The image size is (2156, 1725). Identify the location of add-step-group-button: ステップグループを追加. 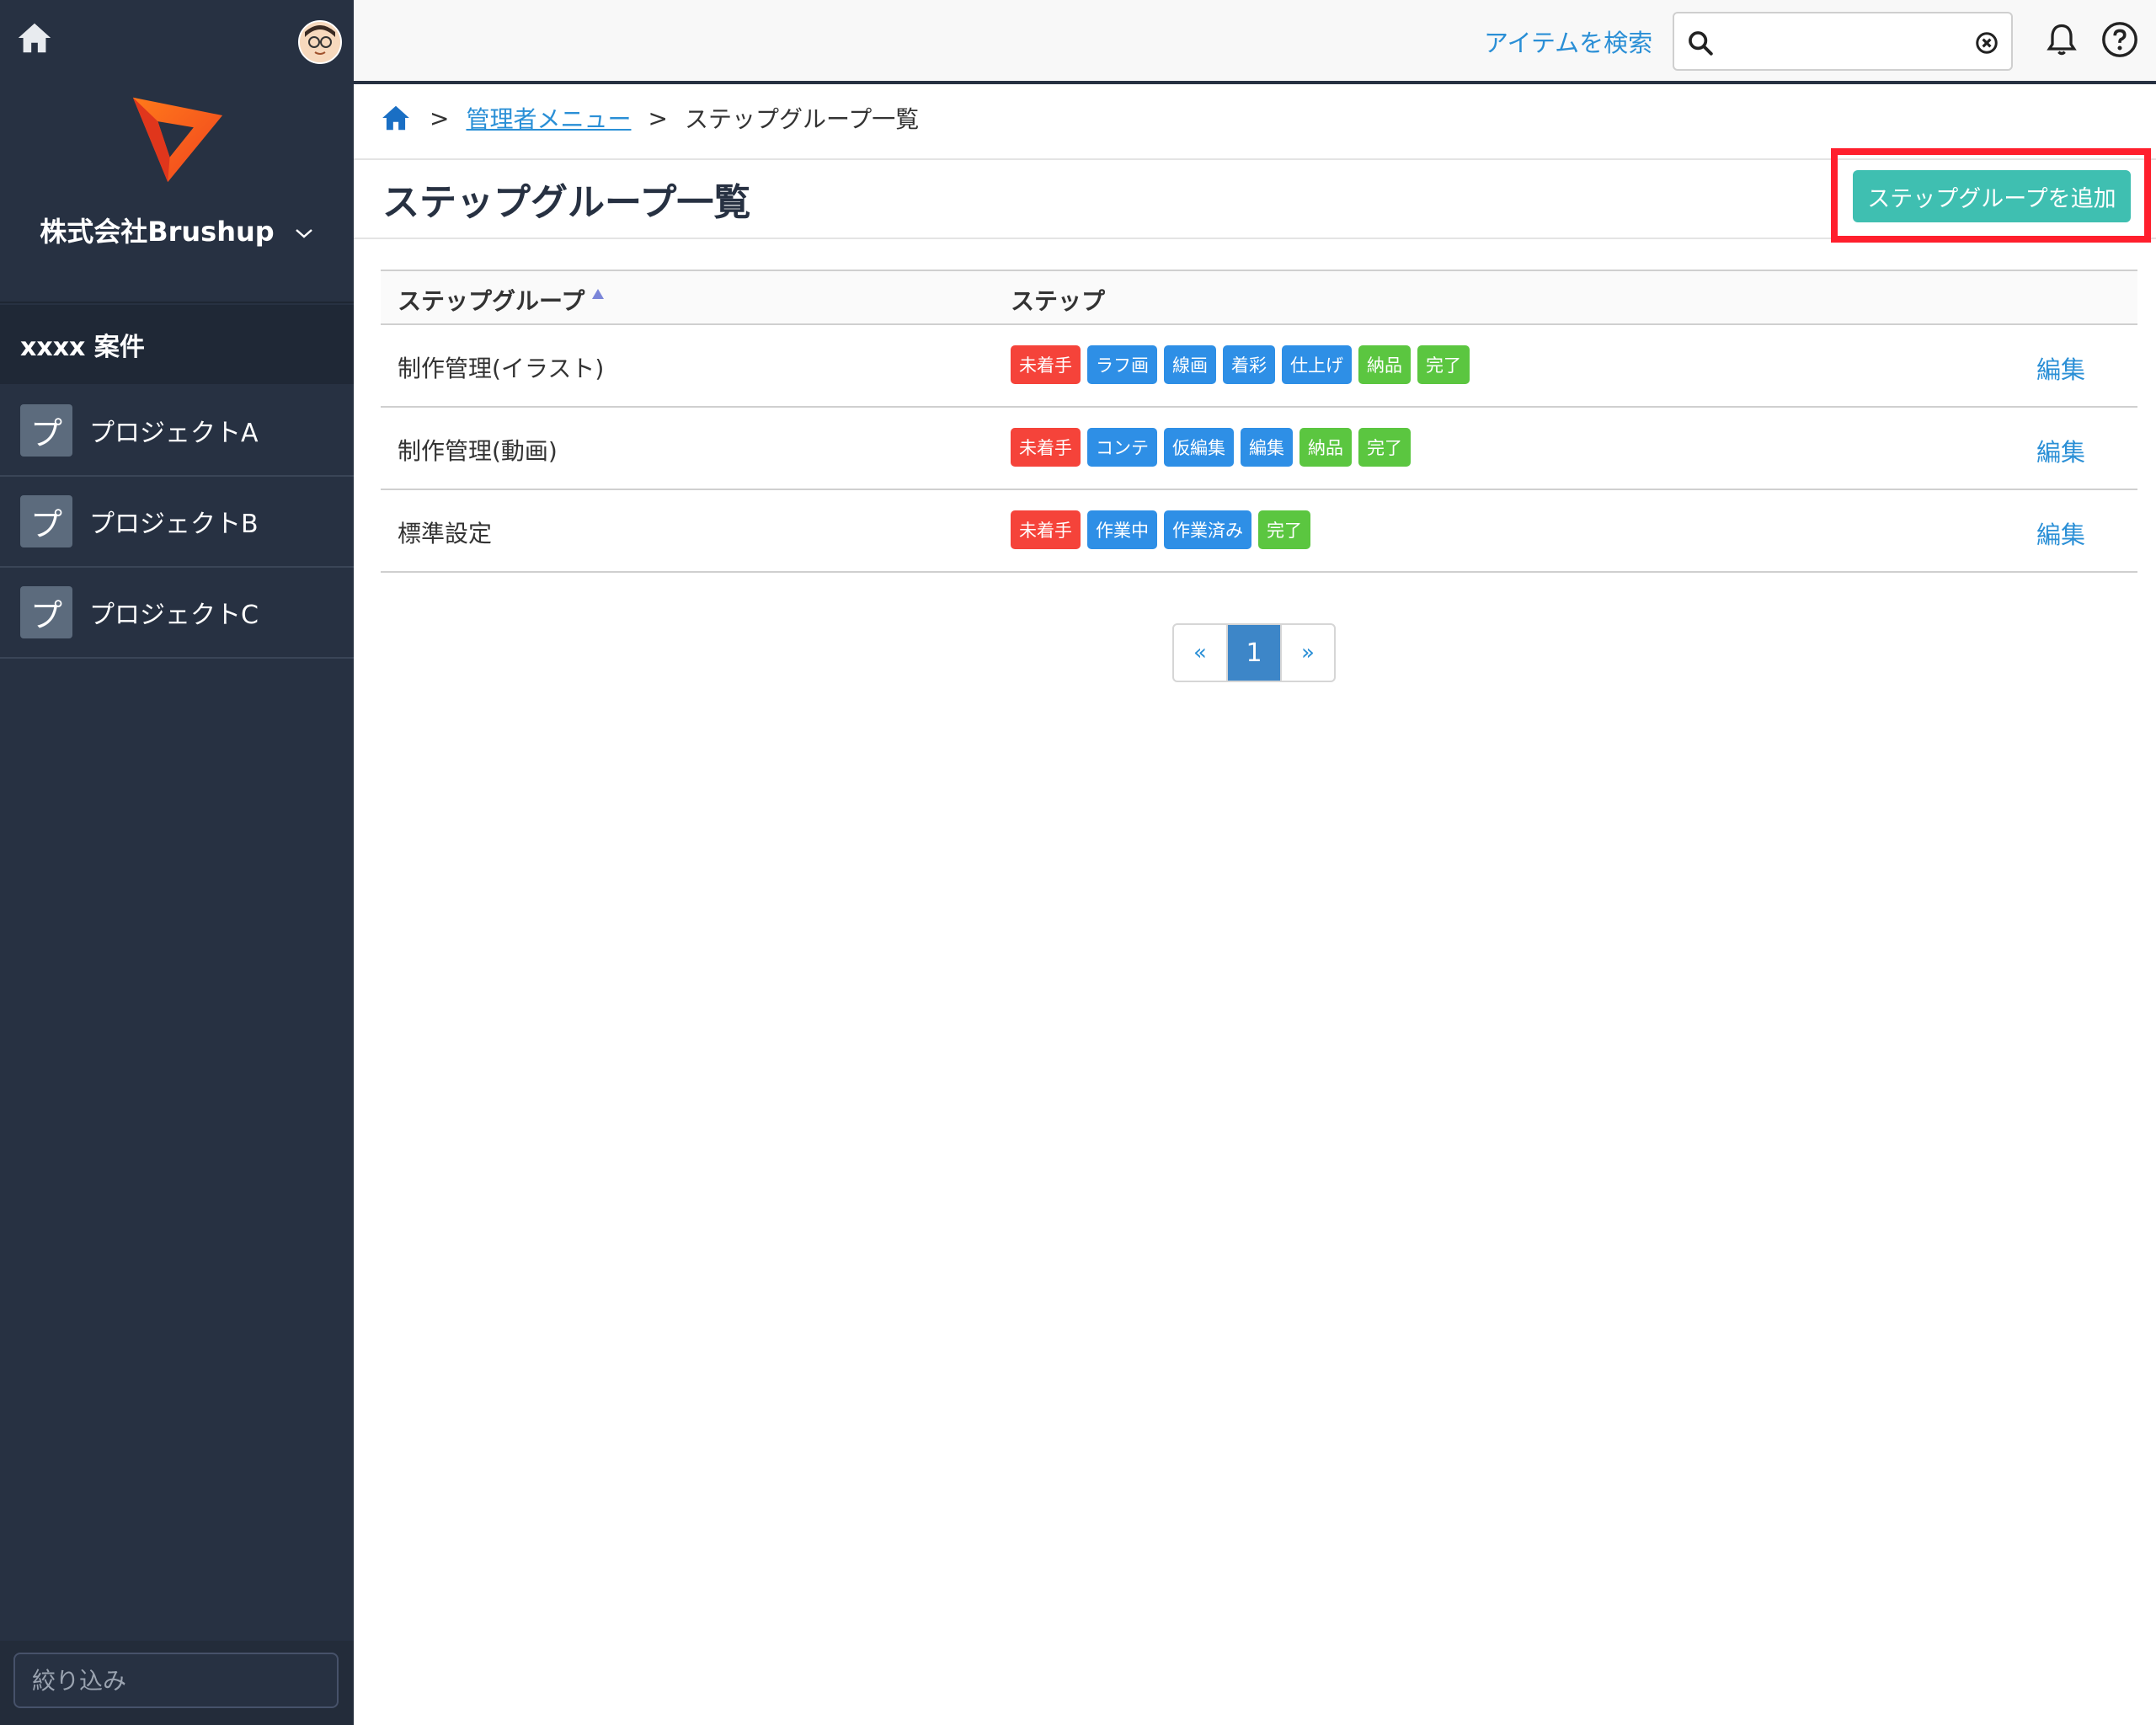
(1992, 196).